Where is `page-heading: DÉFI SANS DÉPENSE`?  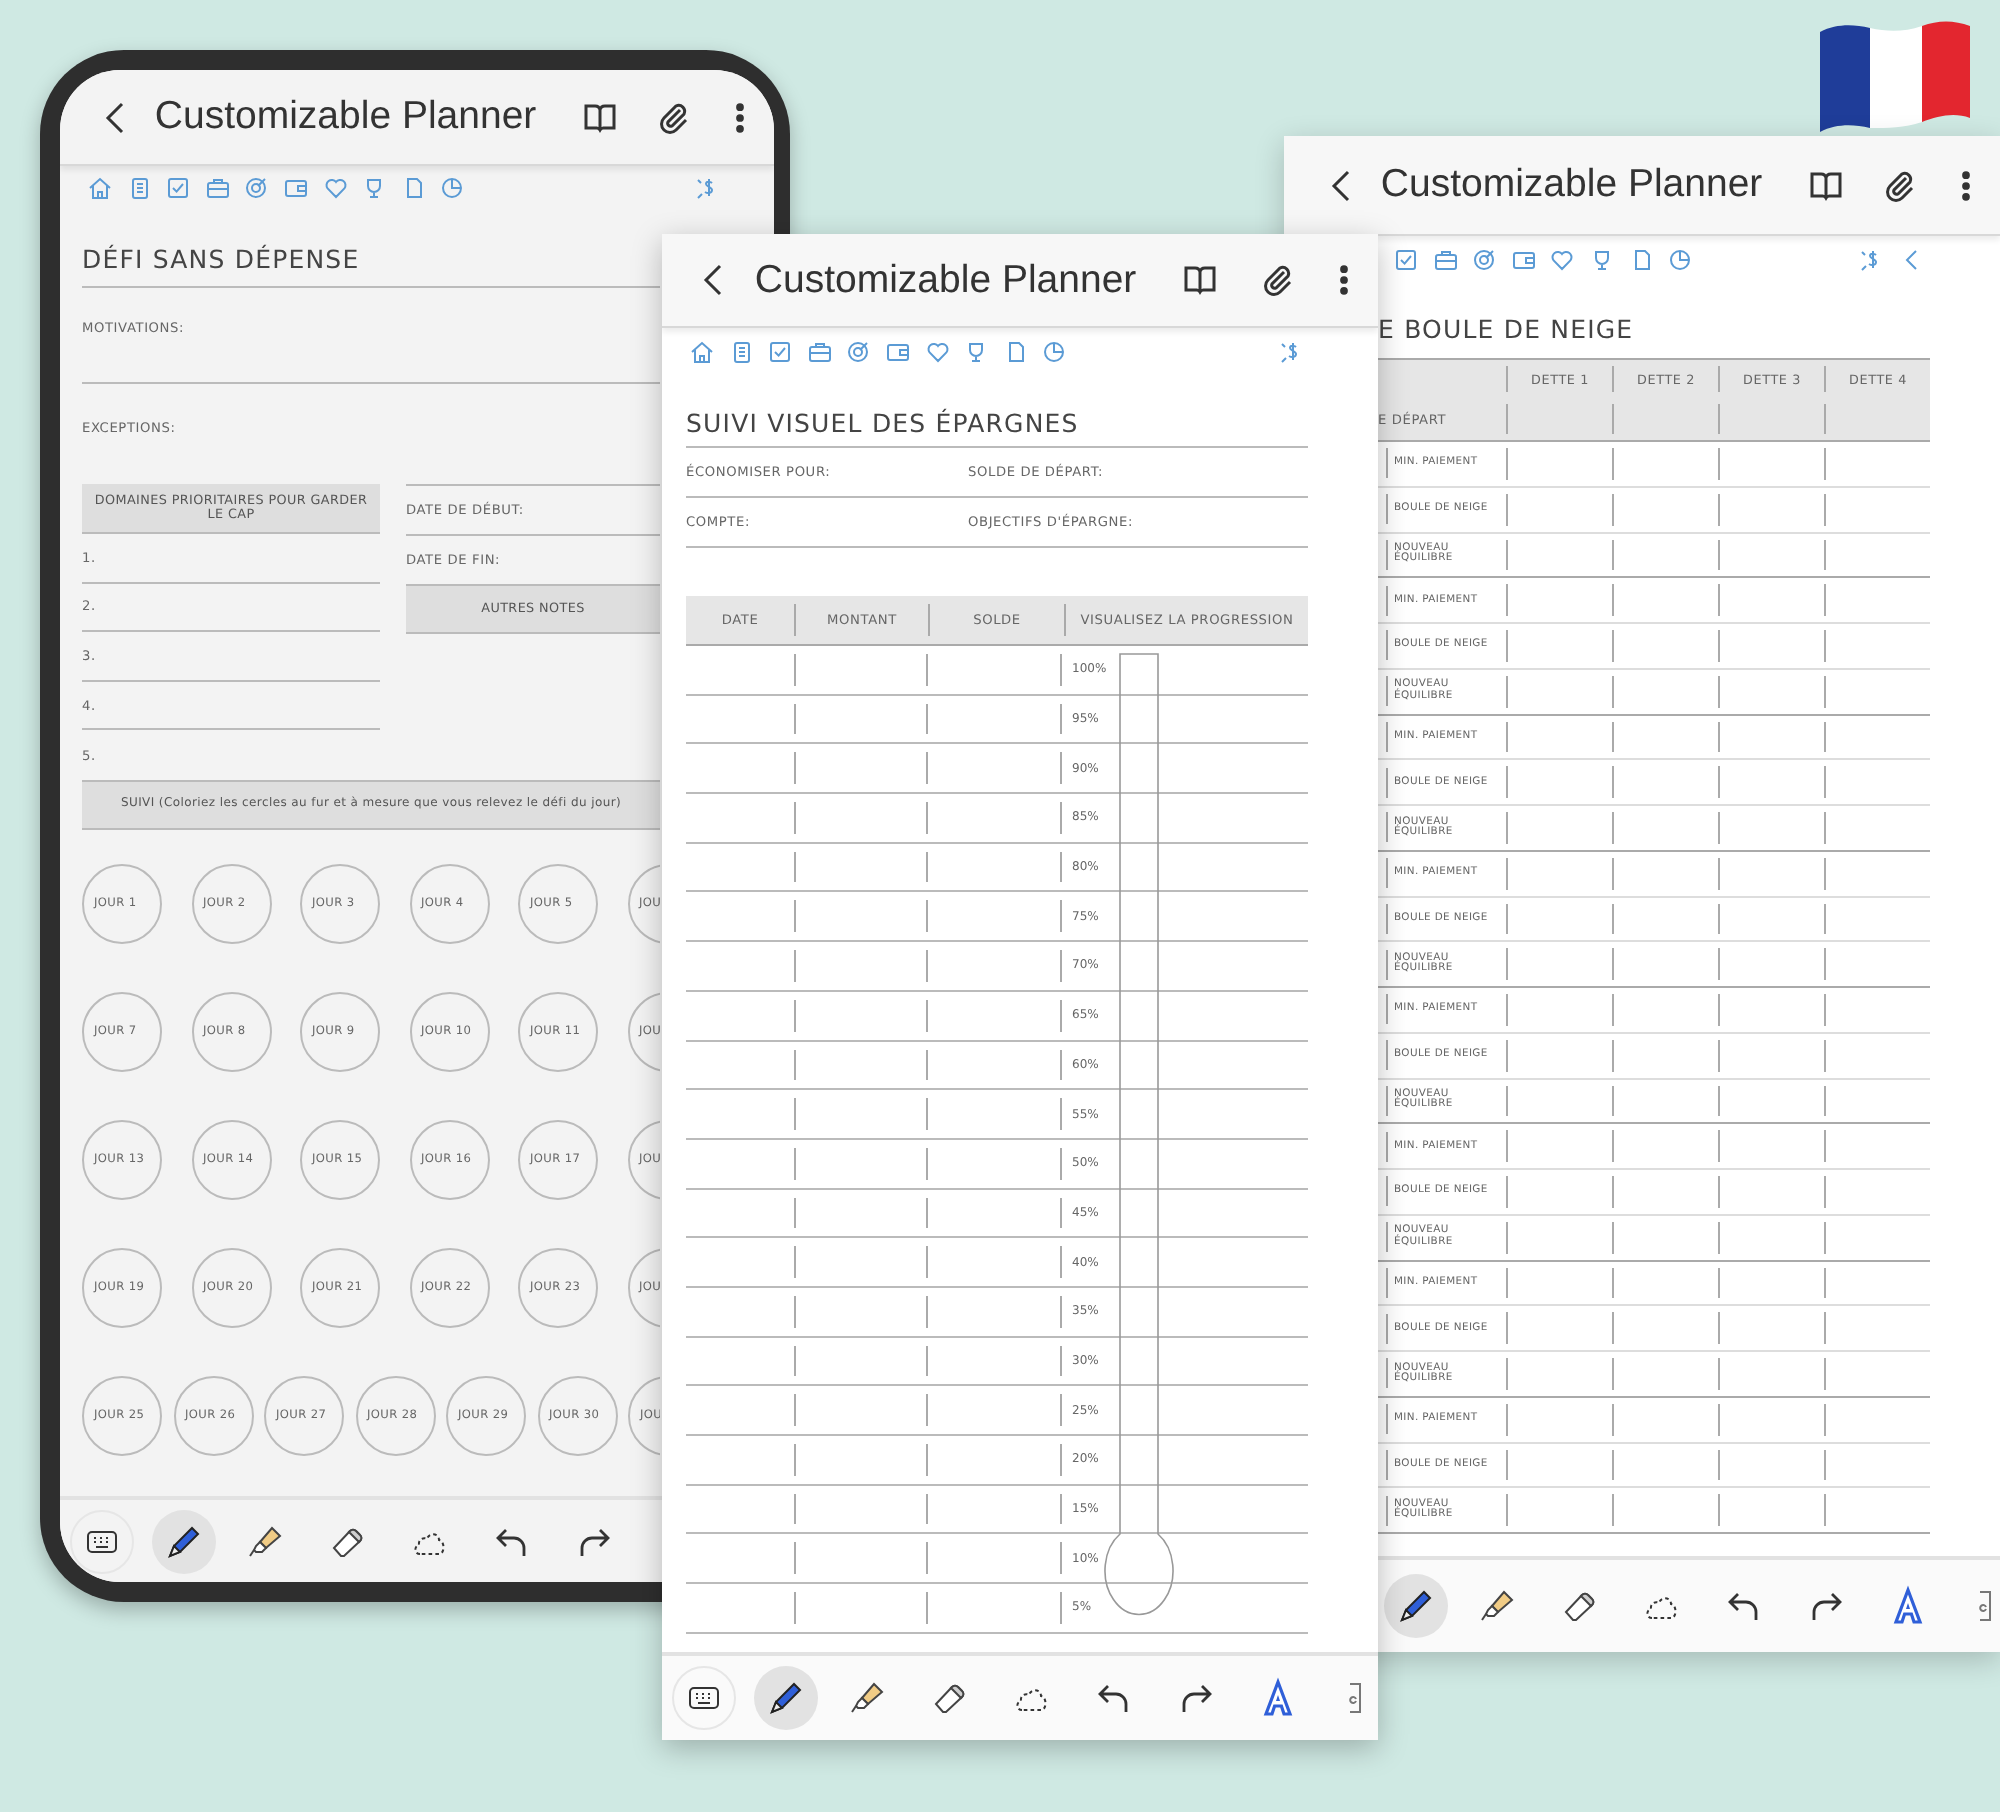 page-heading: DÉFI SANS DÉPENSE is located at coordinates (221, 259).